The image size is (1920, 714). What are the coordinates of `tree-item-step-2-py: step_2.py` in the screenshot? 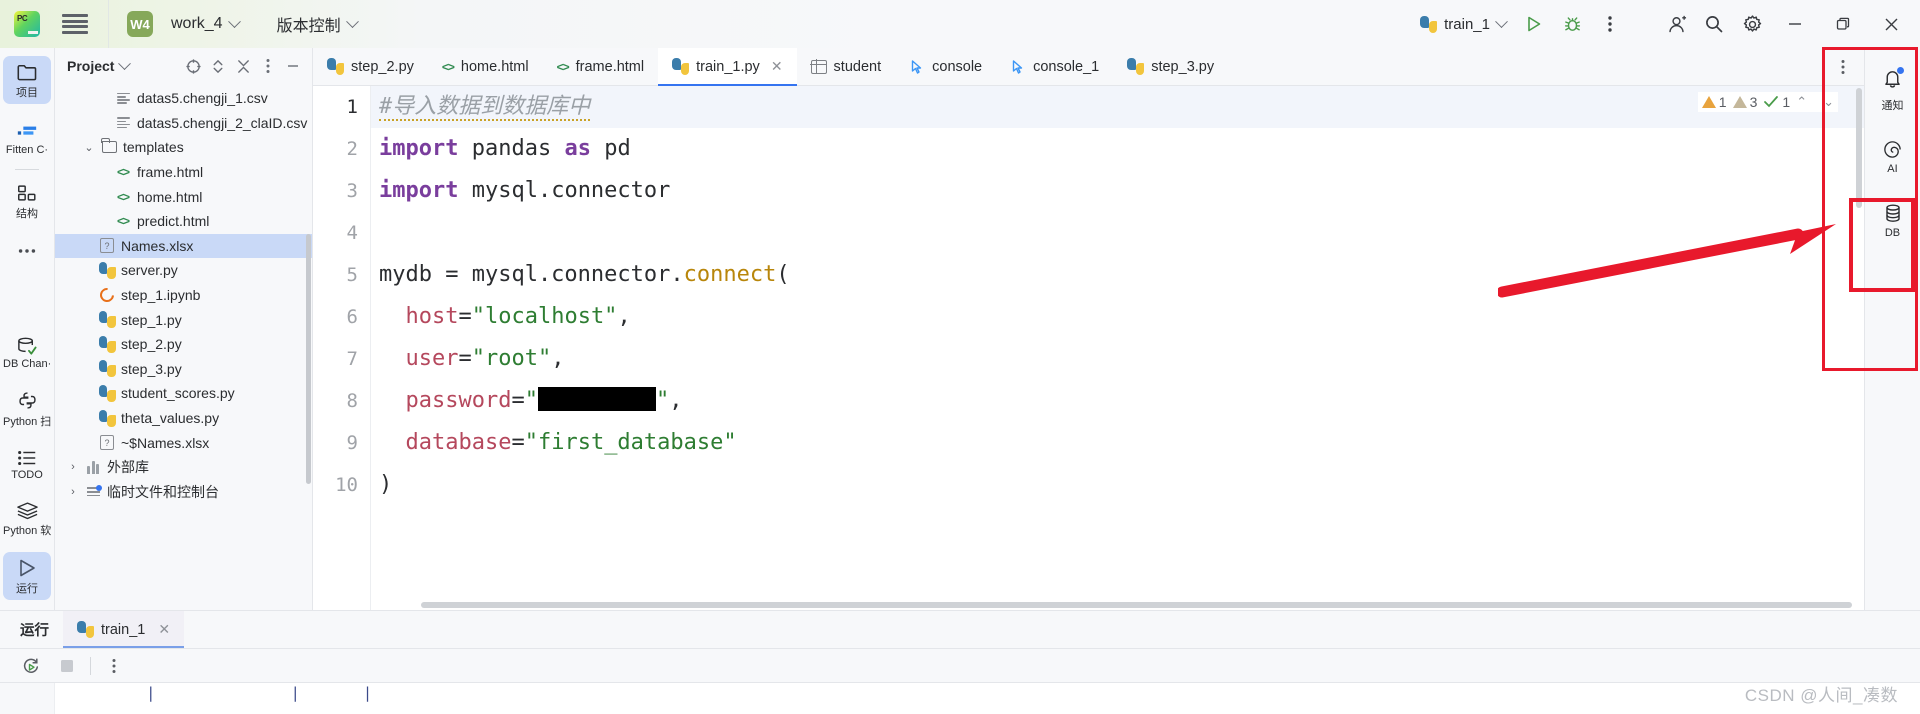 It's located at (183, 344).